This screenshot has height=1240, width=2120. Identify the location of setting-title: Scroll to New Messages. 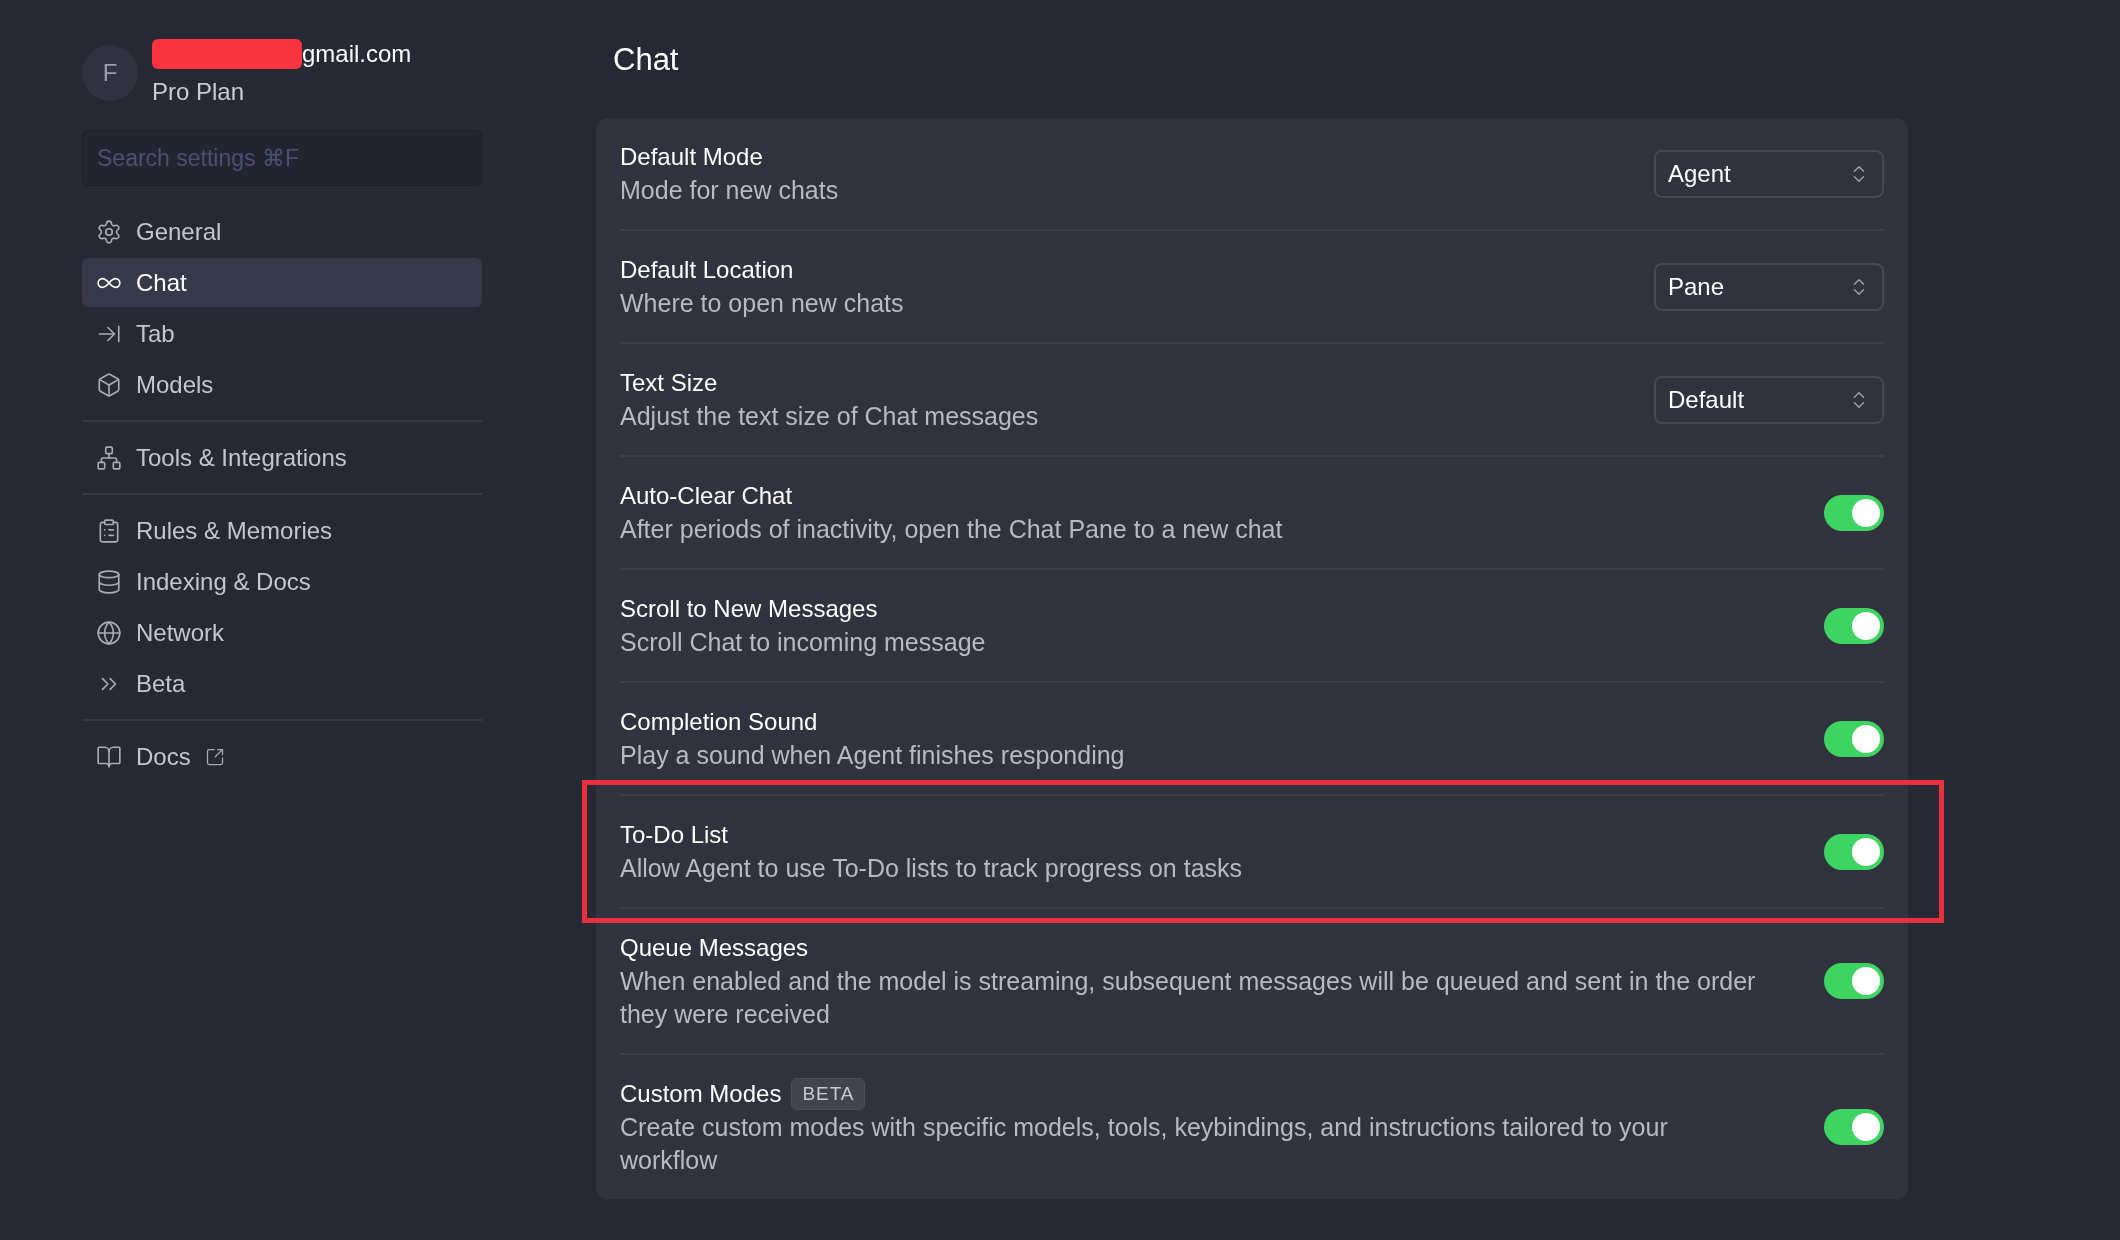
(749, 609).